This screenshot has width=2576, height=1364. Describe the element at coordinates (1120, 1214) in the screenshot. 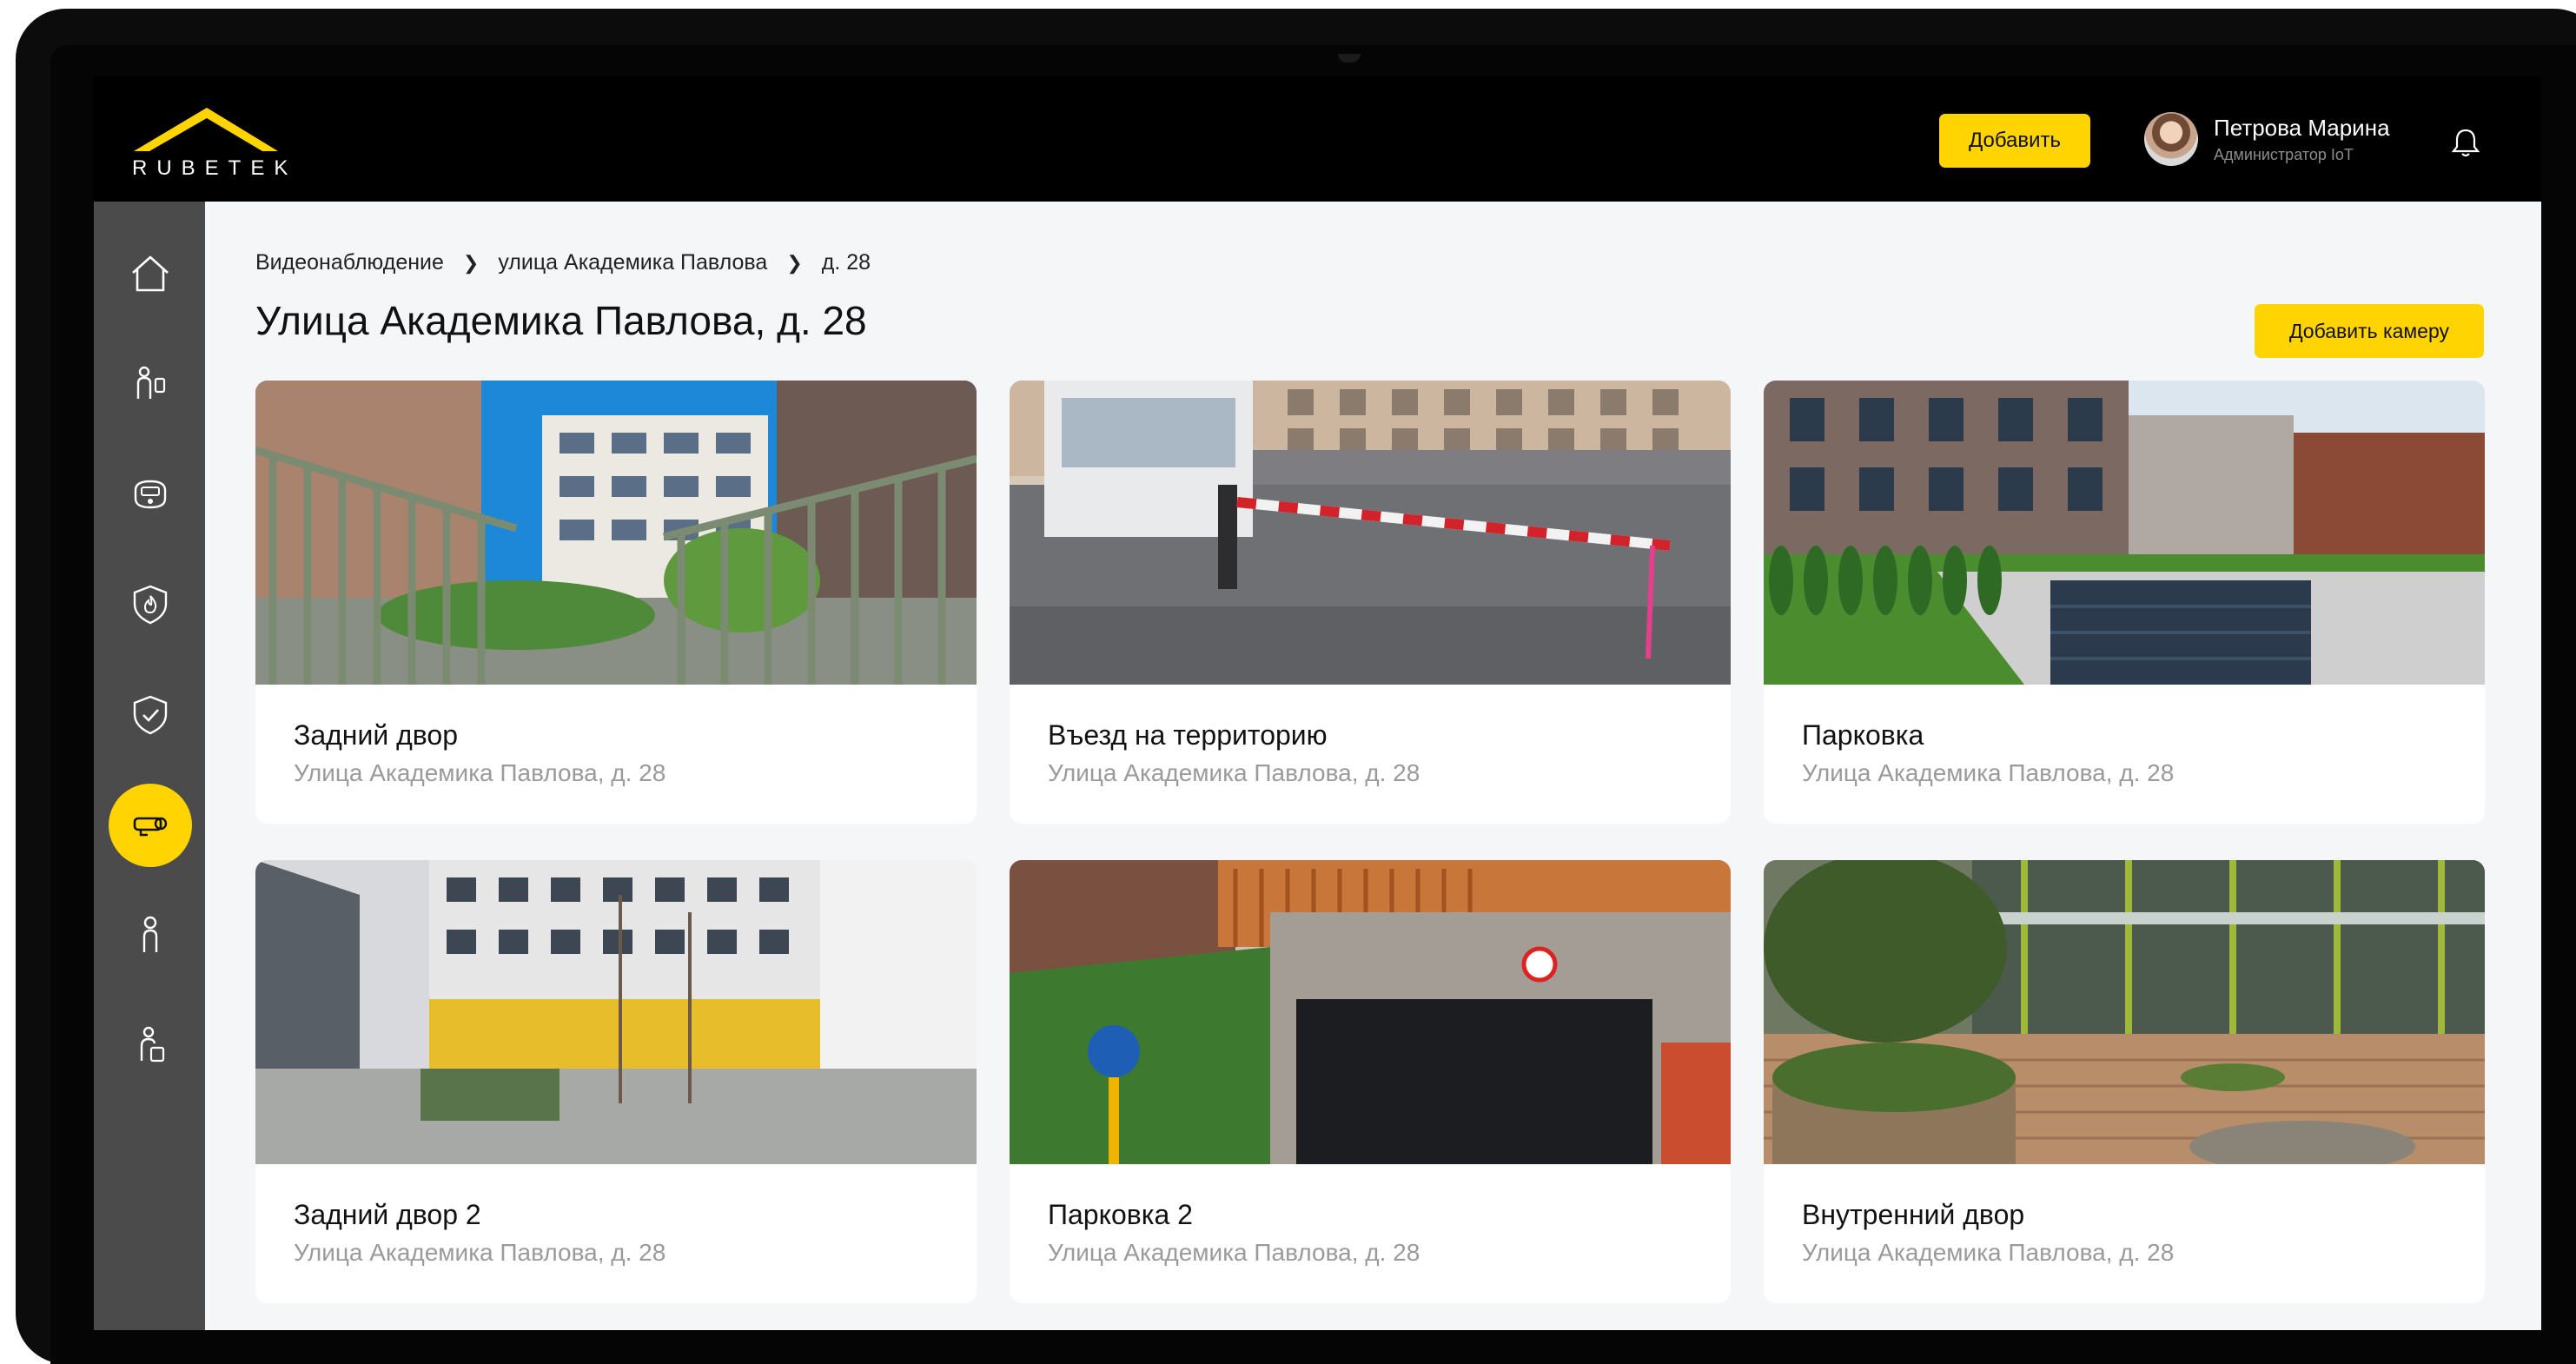

I see `camera-title: Парковка 2` at that location.